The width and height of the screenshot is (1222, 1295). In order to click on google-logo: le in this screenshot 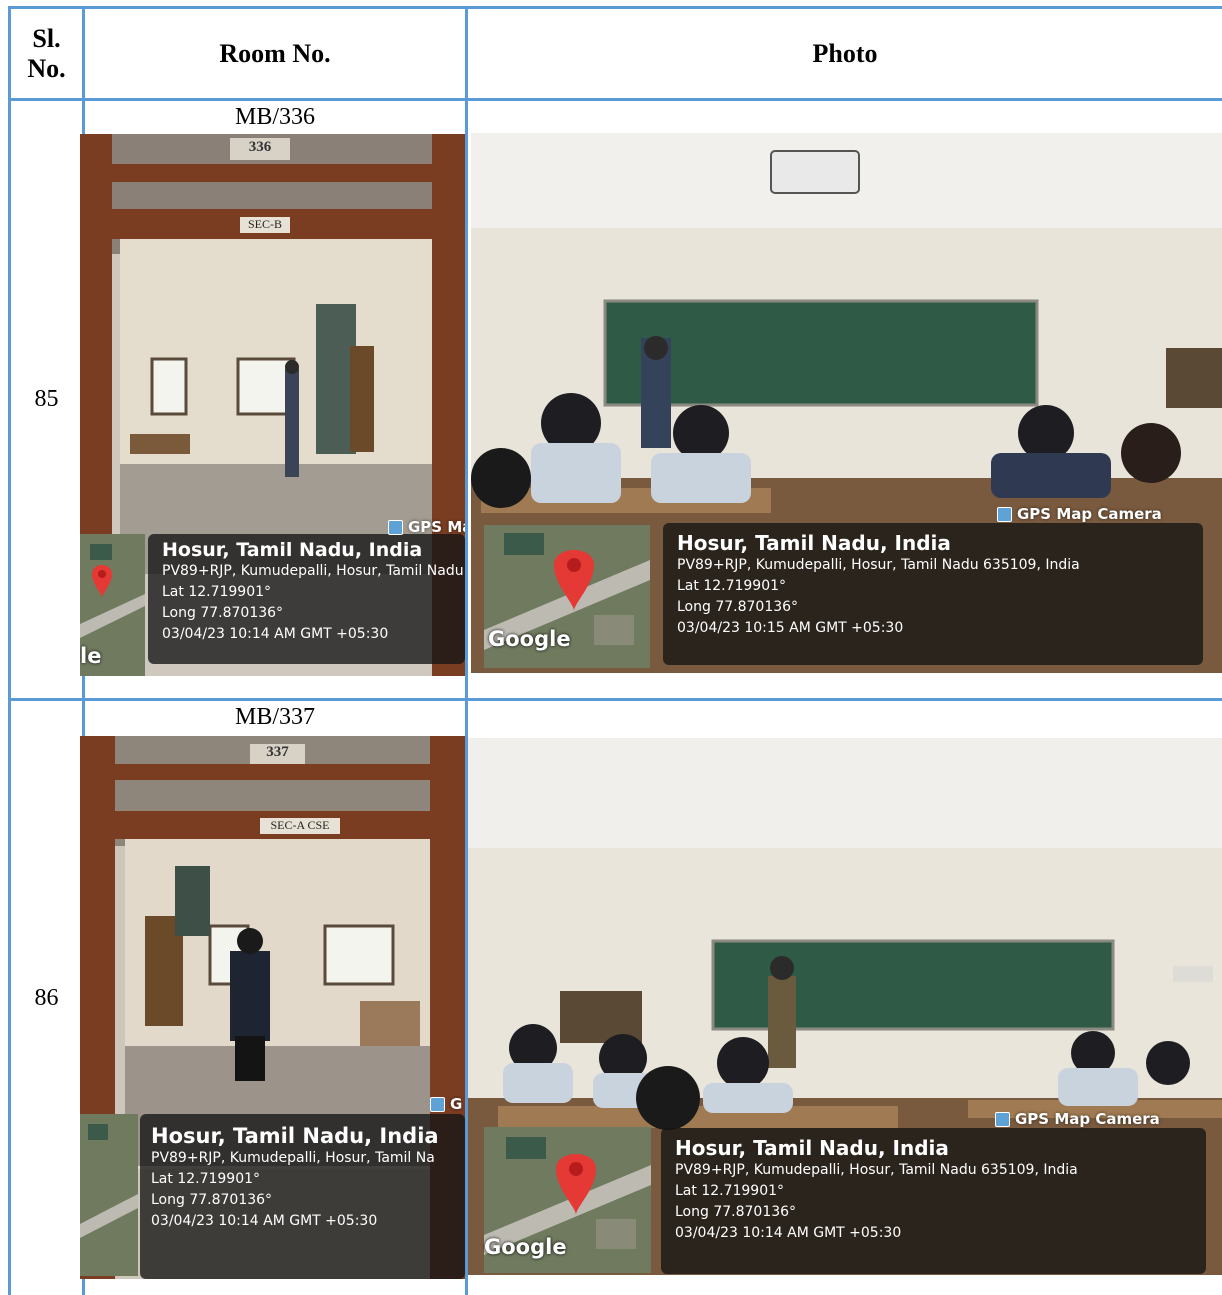, I will do `click(91, 656)`.